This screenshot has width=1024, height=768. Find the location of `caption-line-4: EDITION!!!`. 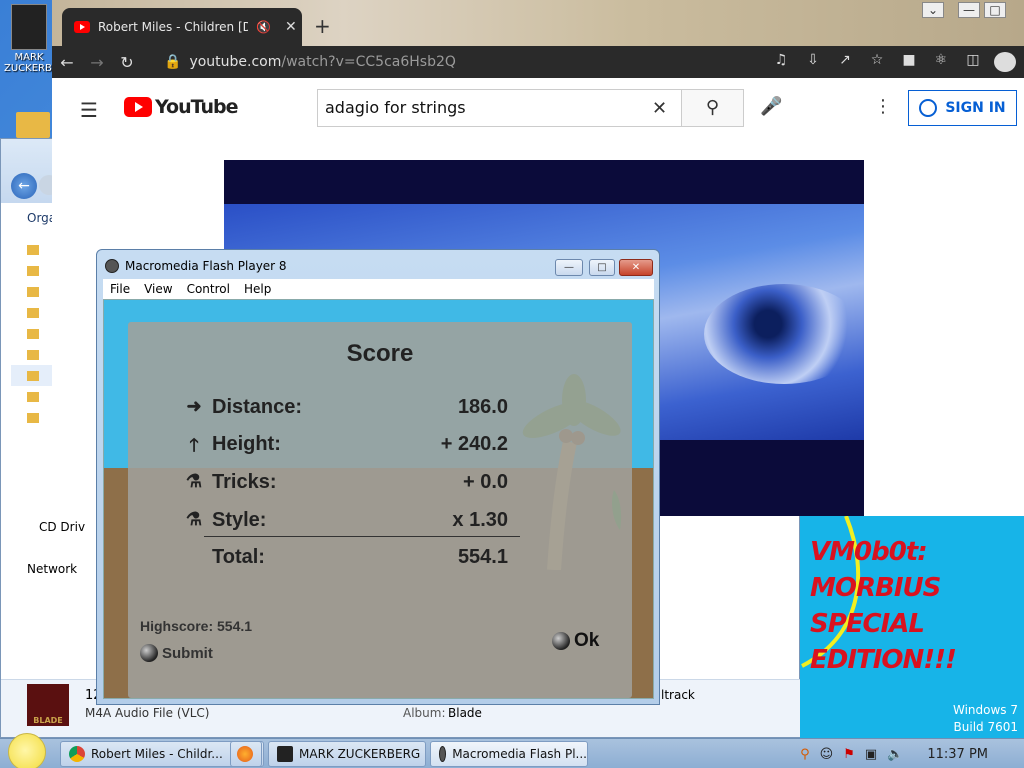

caption-line-4: EDITION!!! is located at coordinates (883, 660).